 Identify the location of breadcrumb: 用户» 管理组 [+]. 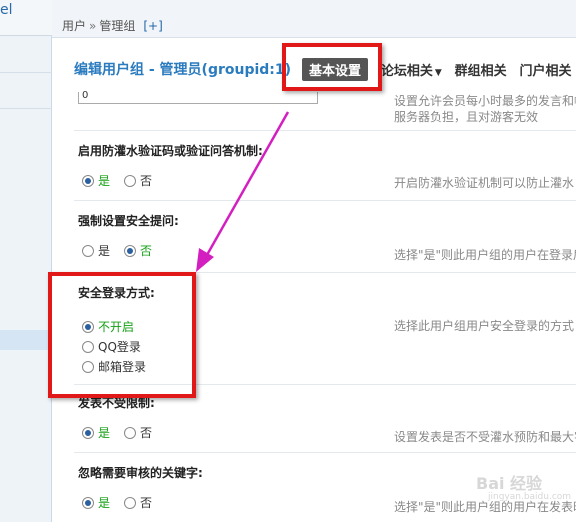
(314, 19).